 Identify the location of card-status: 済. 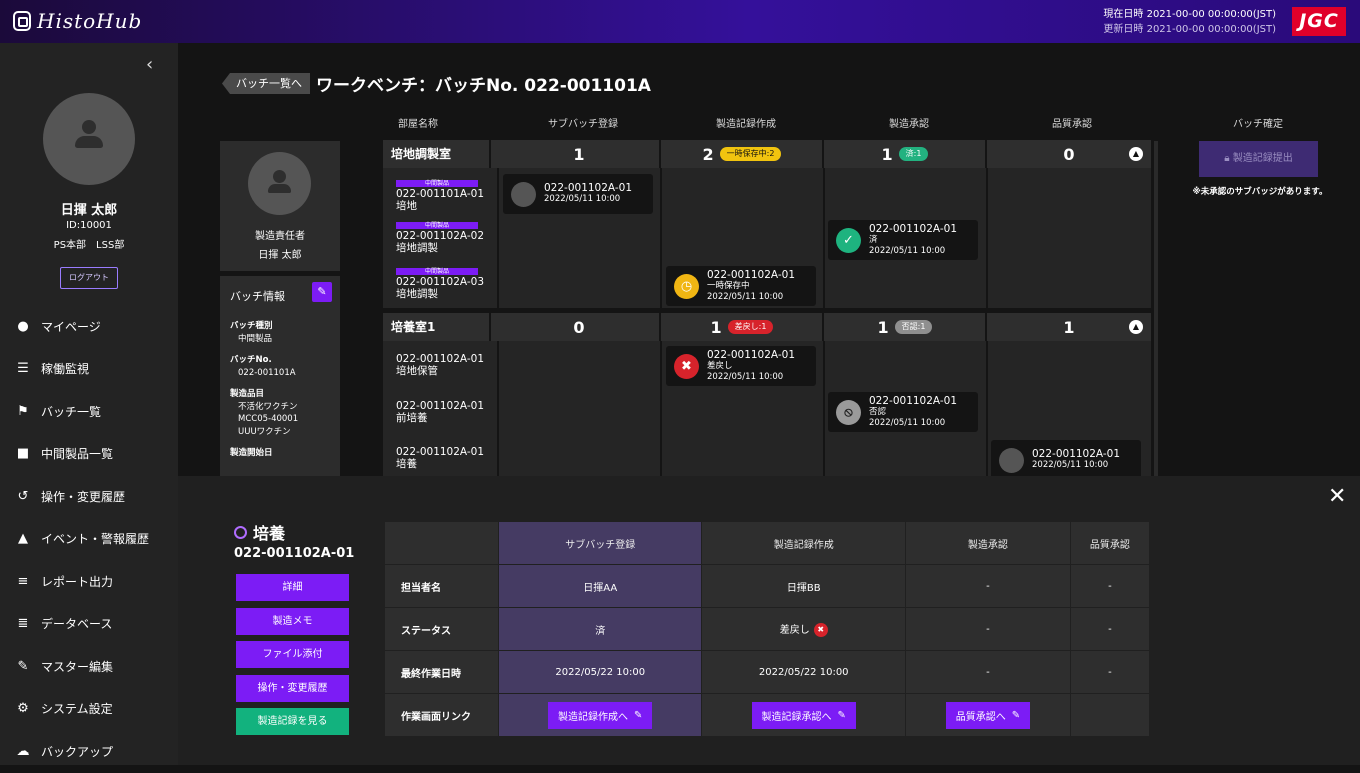
(873, 239).